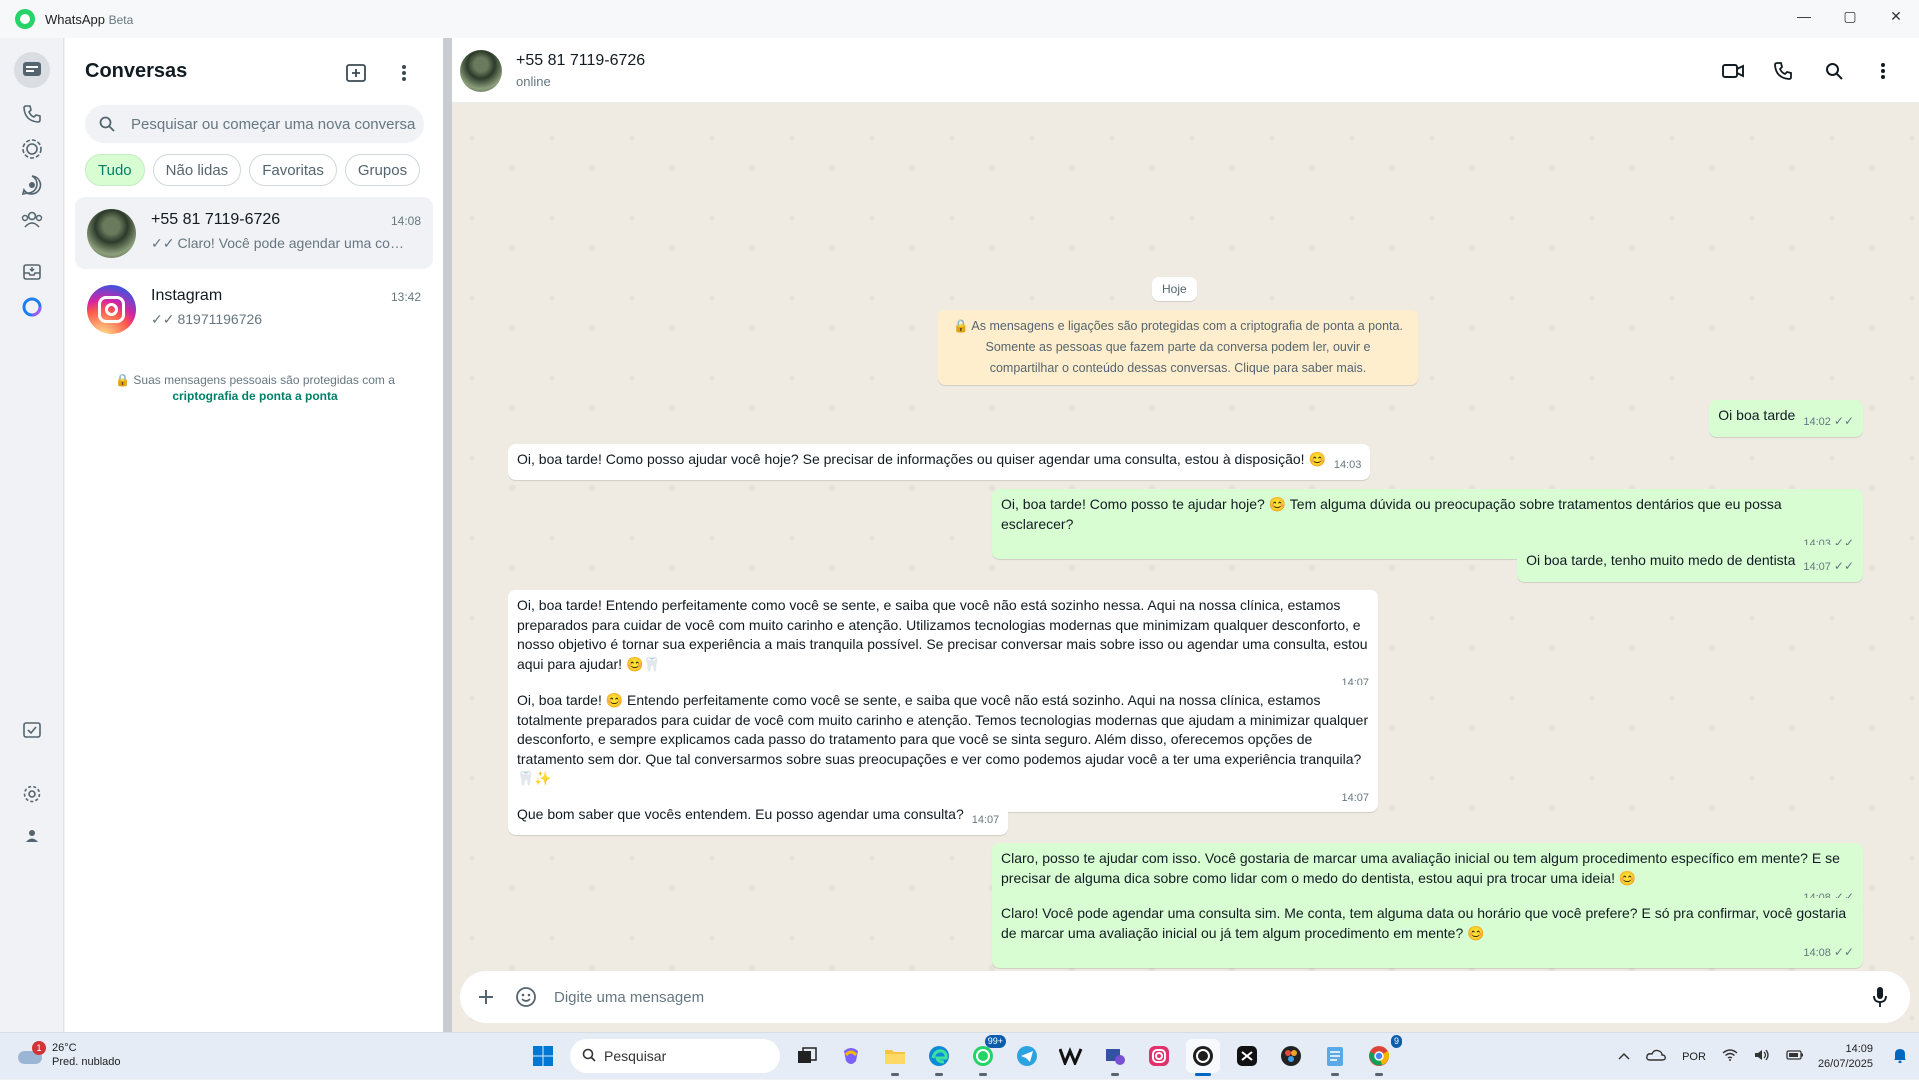  I want to click on new-chat-button, so click(356, 73).